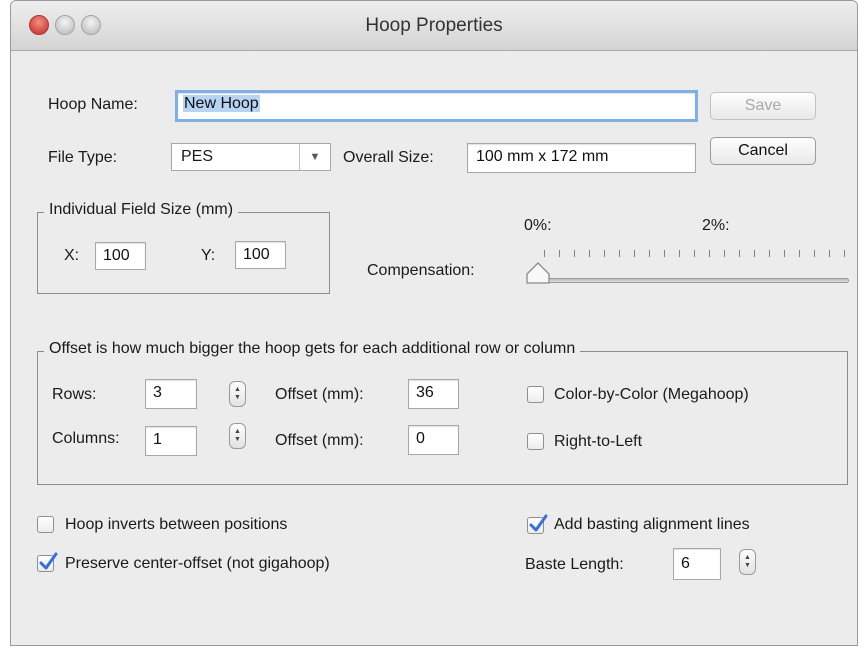 This screenshot has width=867, height=650. Describe the element at coordinates (314, 157) in the screenshot. I see `chevron-down-icon: ▼` at that location.